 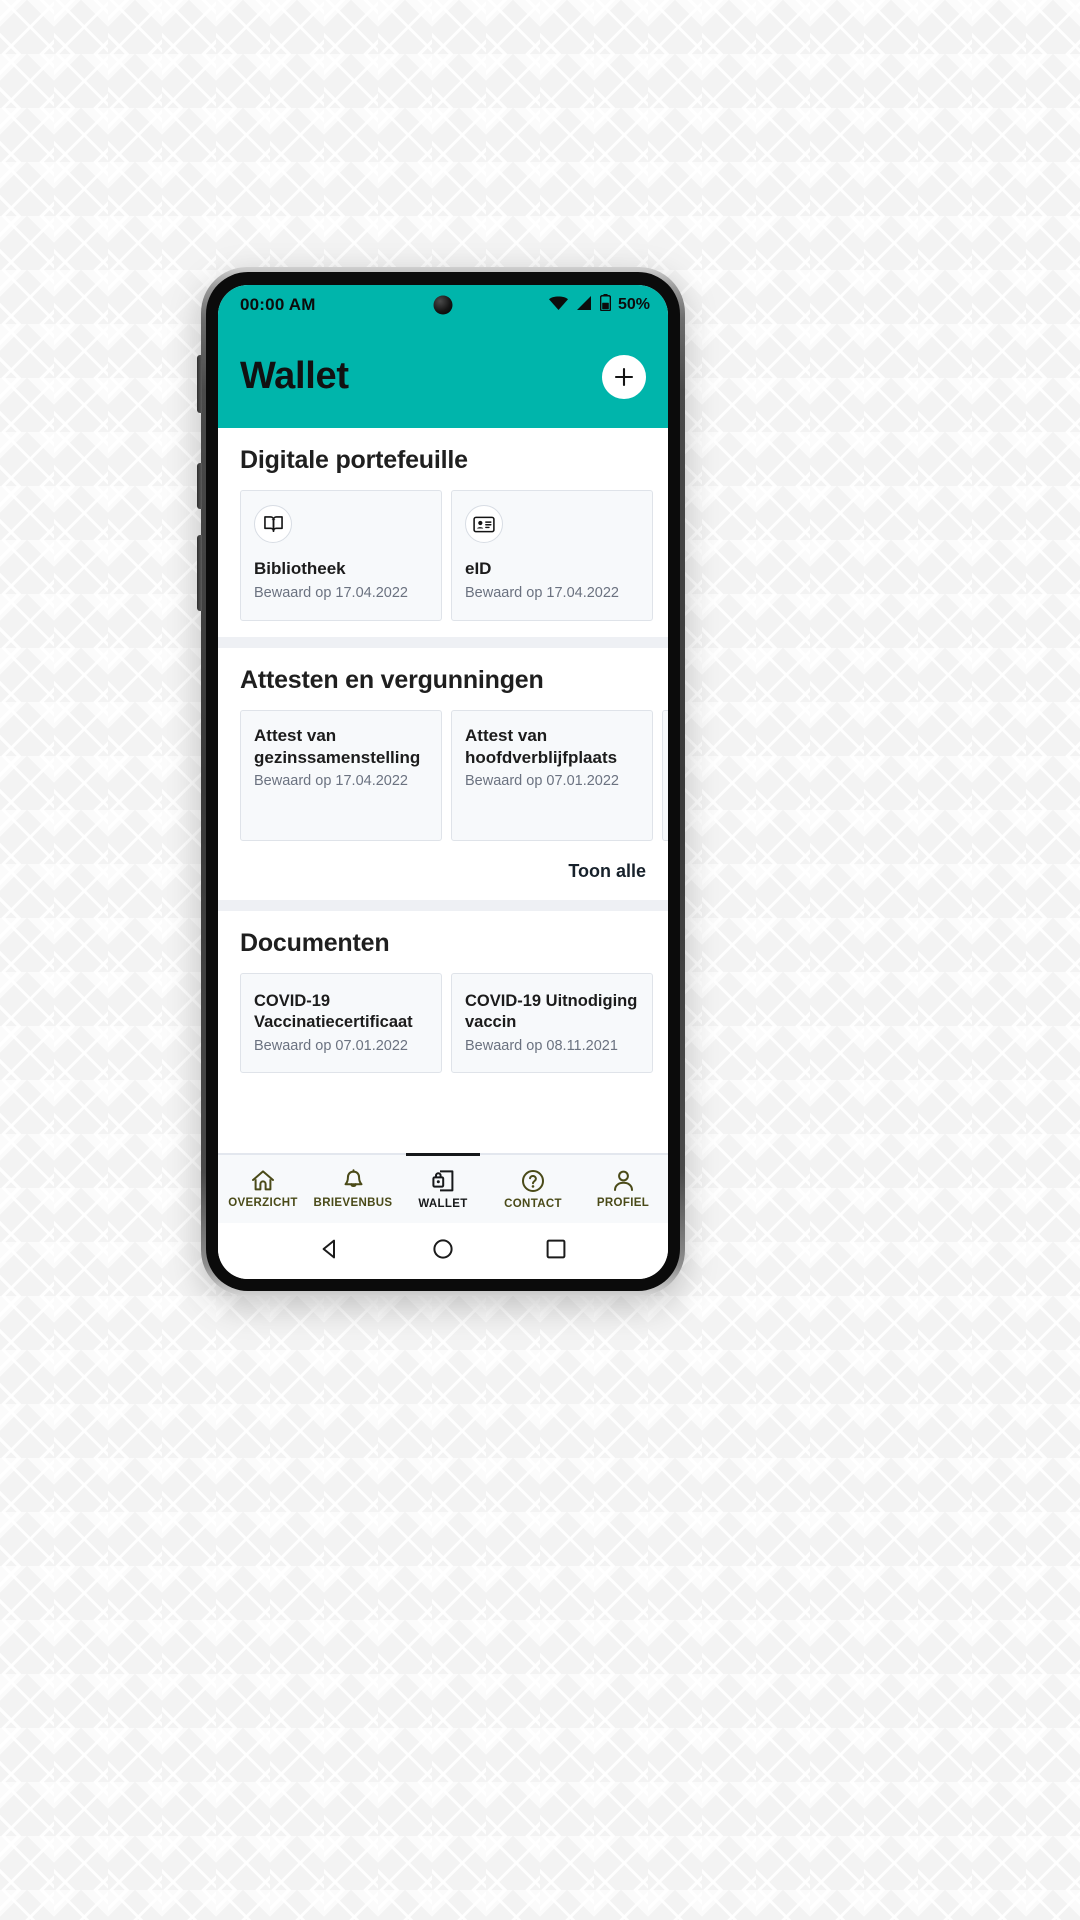 I want to click on nav-item-brievenbus: BRIEVENBUS, so click(x=353, y=1189).